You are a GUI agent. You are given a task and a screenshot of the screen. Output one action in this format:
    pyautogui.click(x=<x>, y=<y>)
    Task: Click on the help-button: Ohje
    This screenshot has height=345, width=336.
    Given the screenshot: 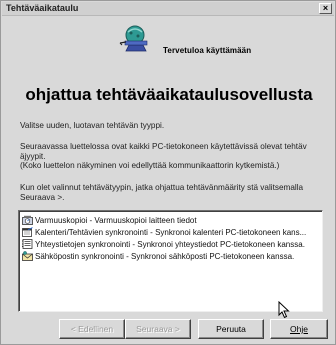 What is the action you would take?
    pyautogui.click(x=299, y=329)
    